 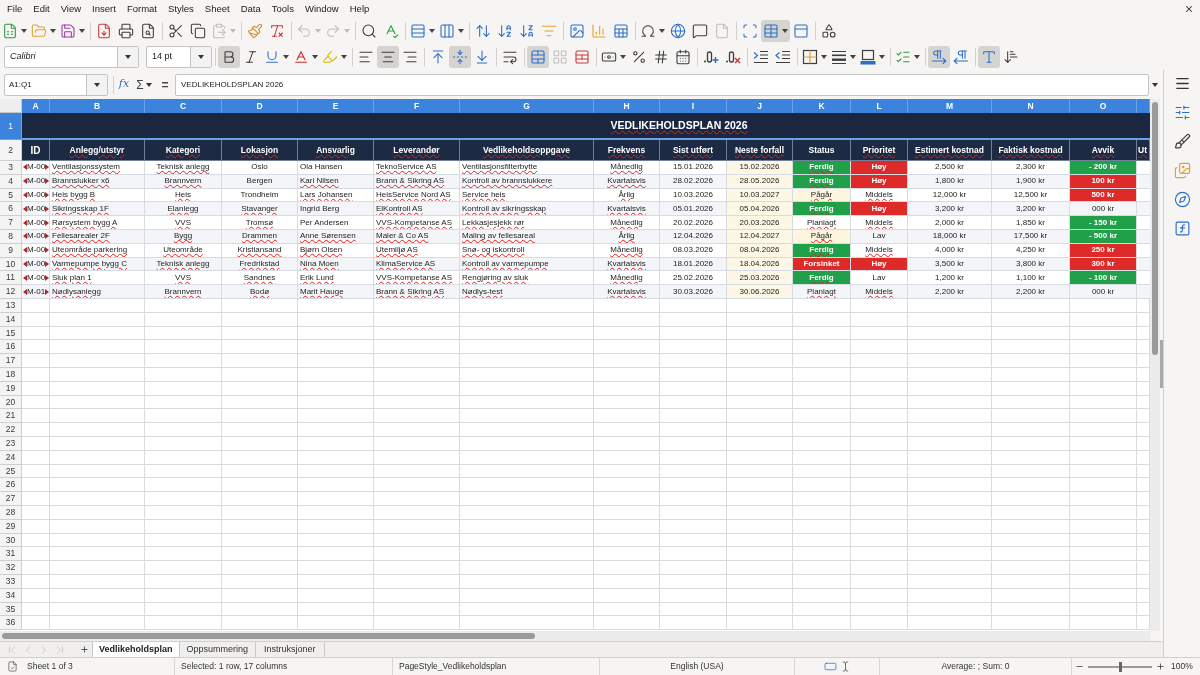 I want to click on merge-center-button, so click(x=538, y=56).